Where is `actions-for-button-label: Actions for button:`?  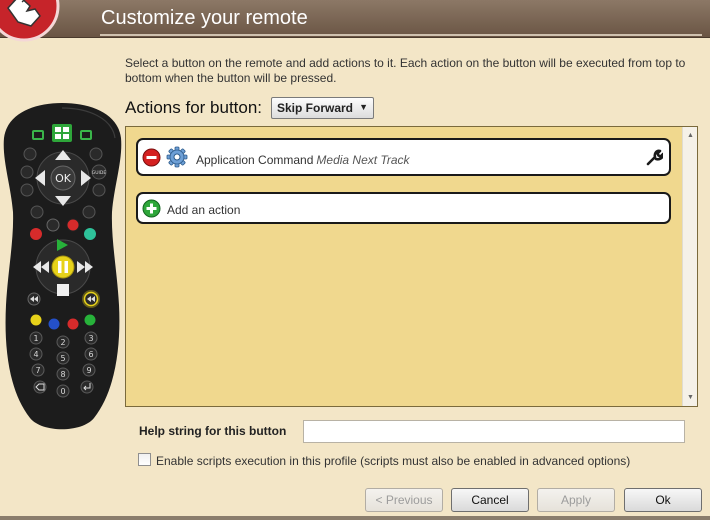
actions-for-button-label: Actions for button: is located at coordinates (194, 107).